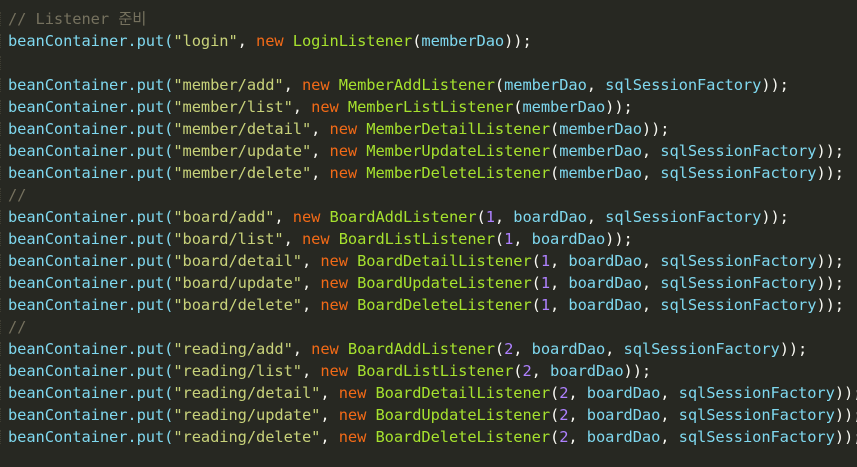  Describe the element at coordinates (237, 371) in the screenshot. I see `string-literal: "reading/list"` at that location.